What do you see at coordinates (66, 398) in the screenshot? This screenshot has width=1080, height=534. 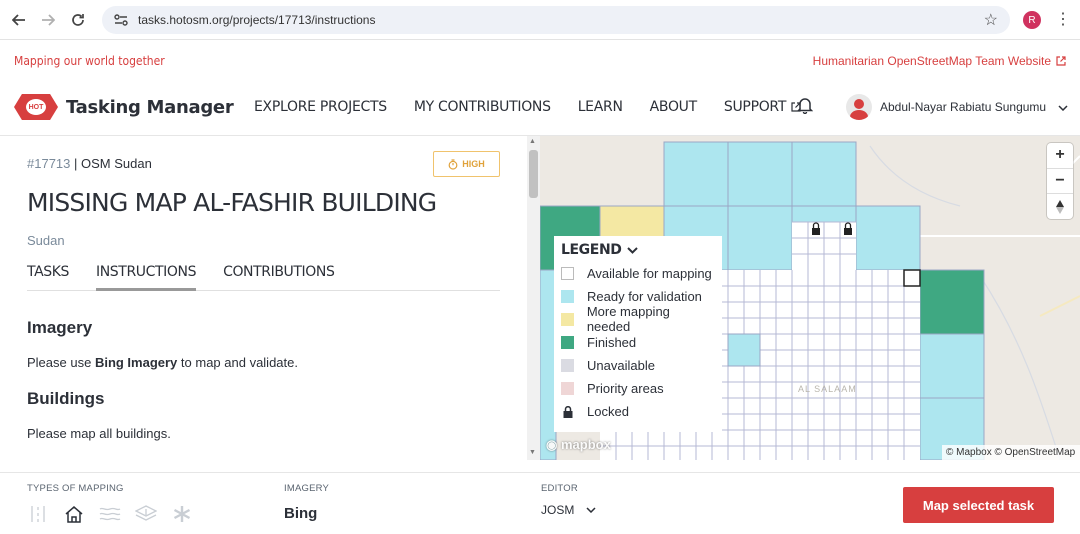 I see `buildings-heading: Buildings` at bounding box center [66, 398].